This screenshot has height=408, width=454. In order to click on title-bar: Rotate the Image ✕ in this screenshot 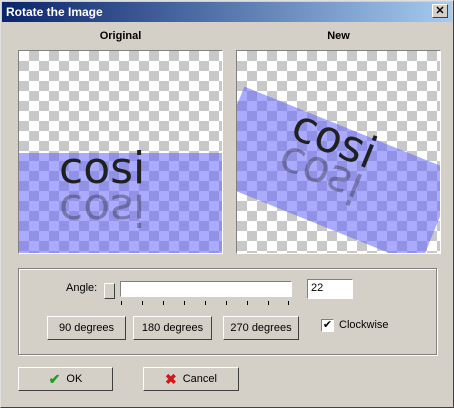, I will do `click(227, 12)`.